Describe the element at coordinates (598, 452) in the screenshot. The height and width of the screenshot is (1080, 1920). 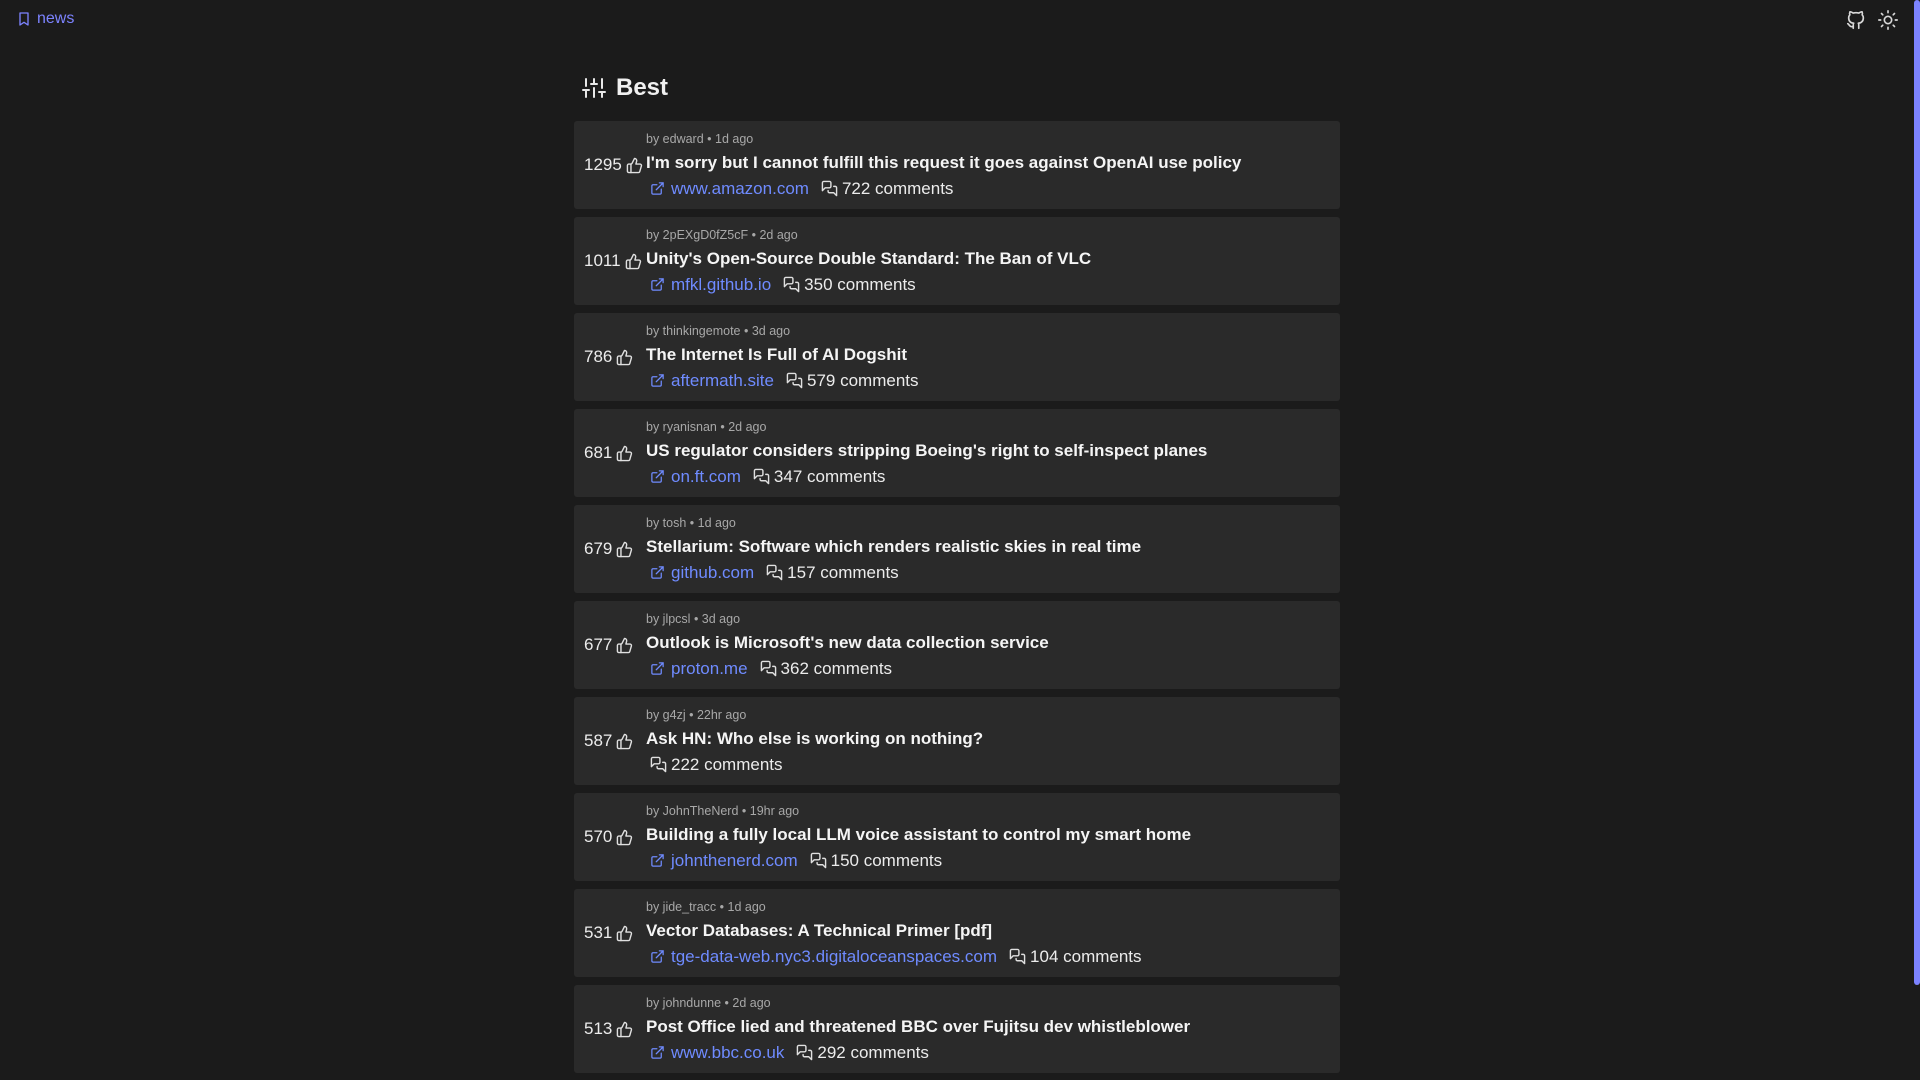
I see `score-value: 681` at that location.